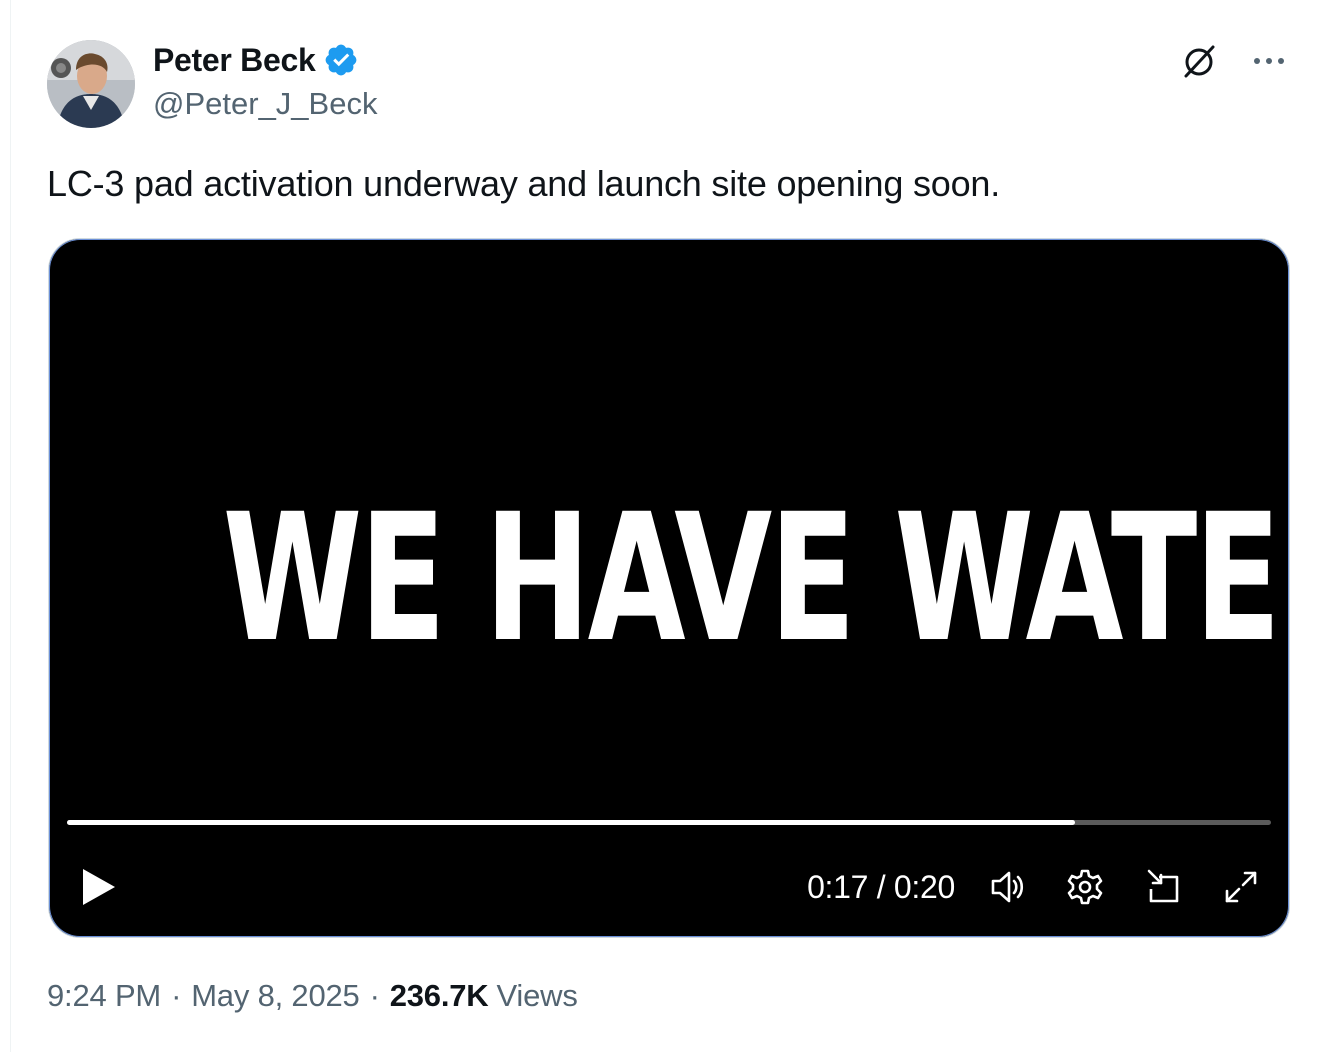  Describe the element at coordinates (1199, 61) in the screenshot. I see `grok-slash-circle-icon` at that location.